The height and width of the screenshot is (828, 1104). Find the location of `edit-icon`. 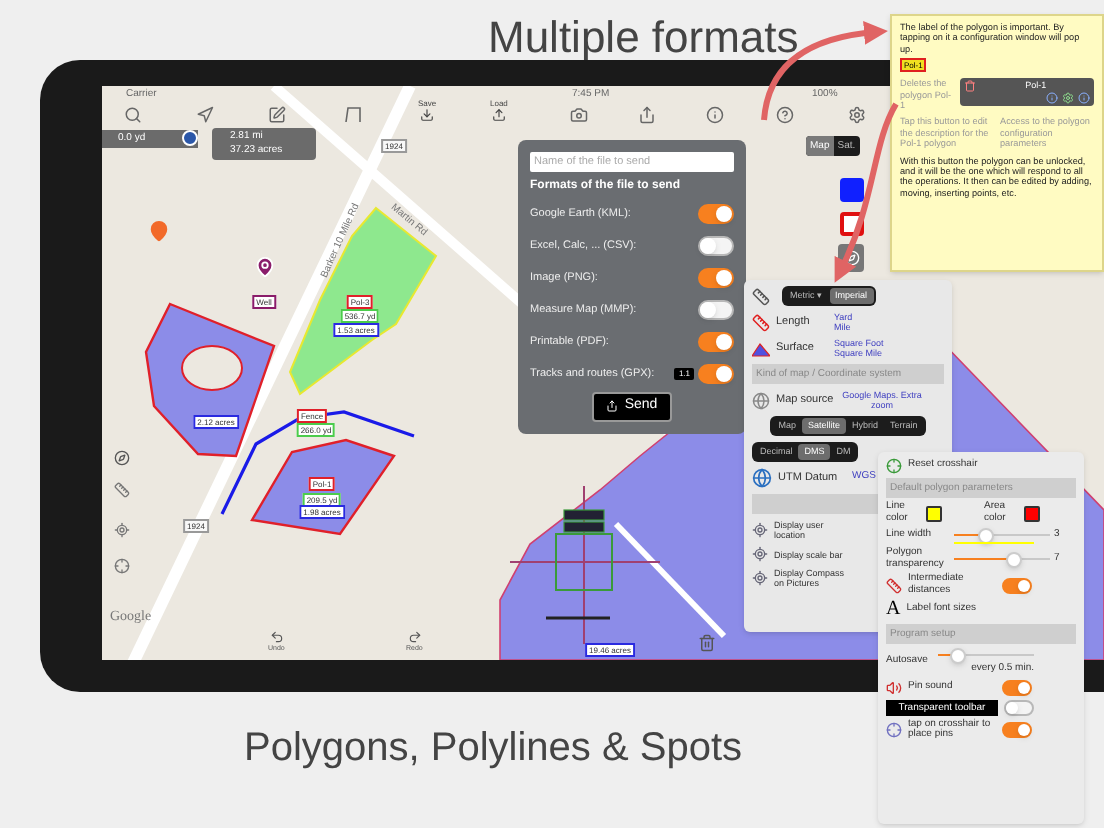

edit-icon is located at coordinates (277, 115).